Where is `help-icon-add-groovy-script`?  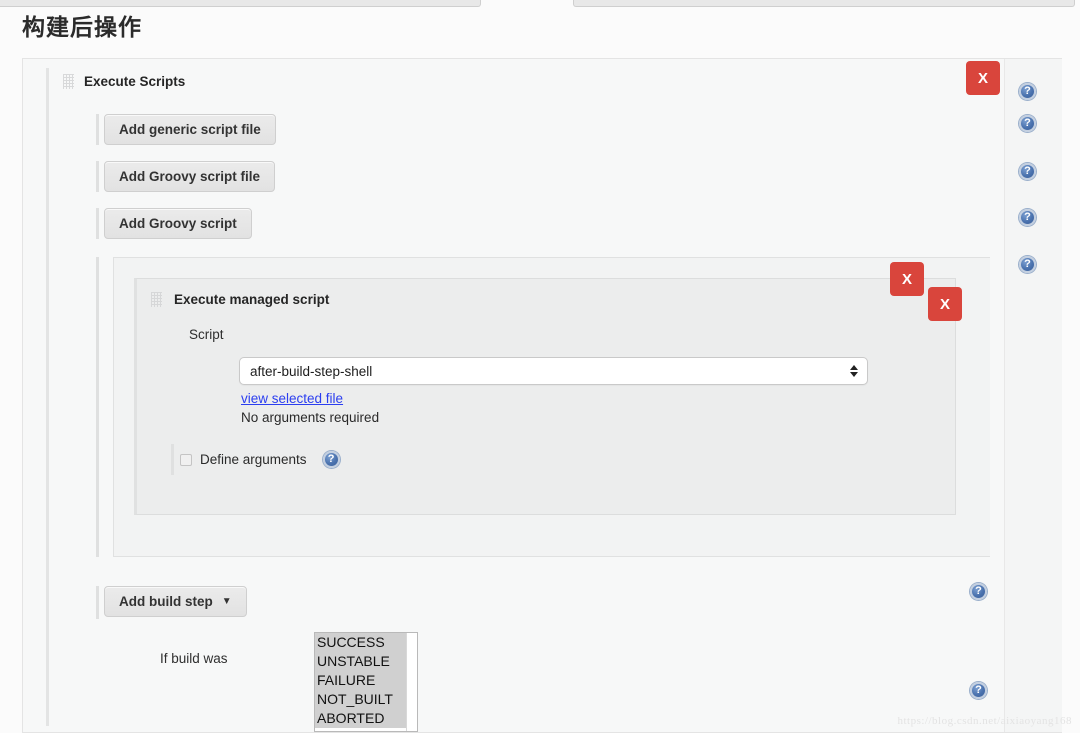 help-icon-add-groovy-script is located at coordinates (1027, 217).